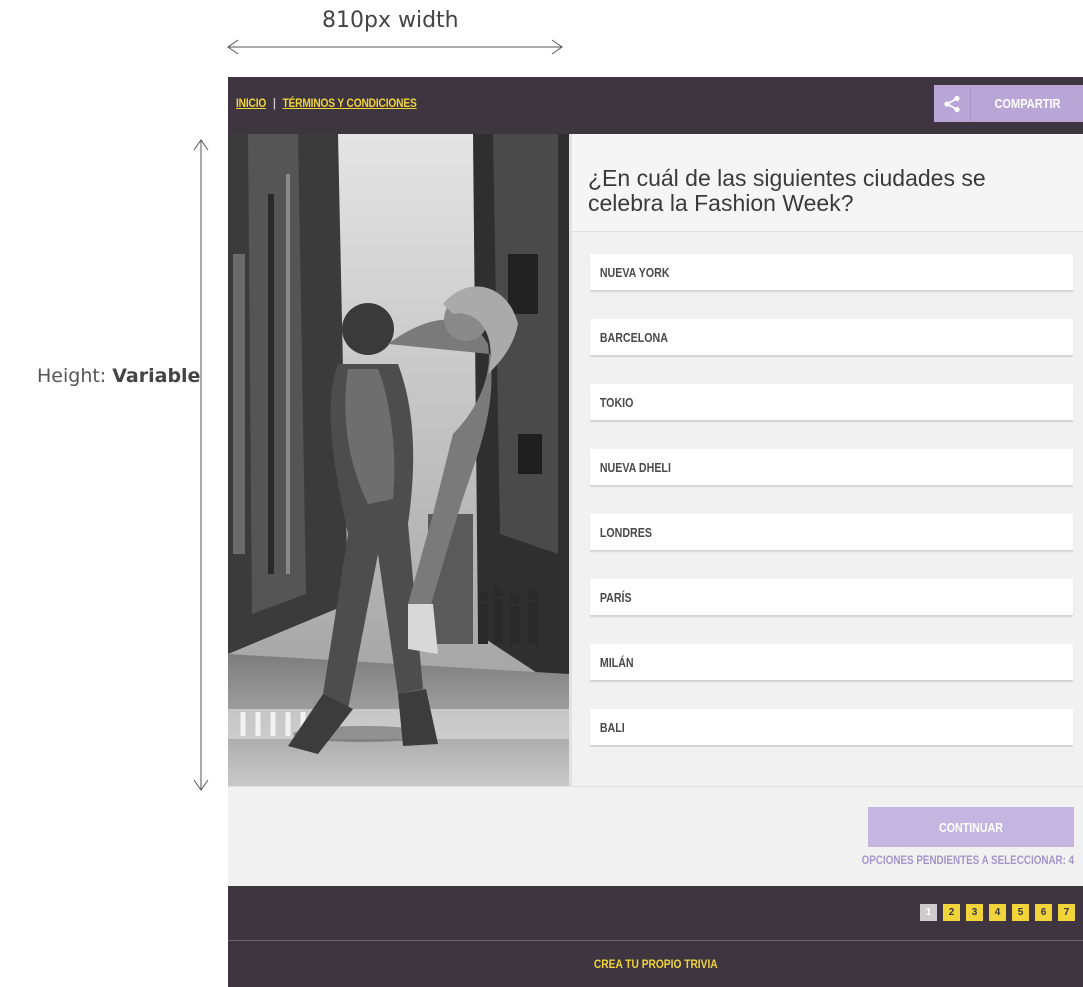  What do you see at coordinates (612, 727) in the screenshot?
I see `option-label: BALI` at bounding box center [612, 727].